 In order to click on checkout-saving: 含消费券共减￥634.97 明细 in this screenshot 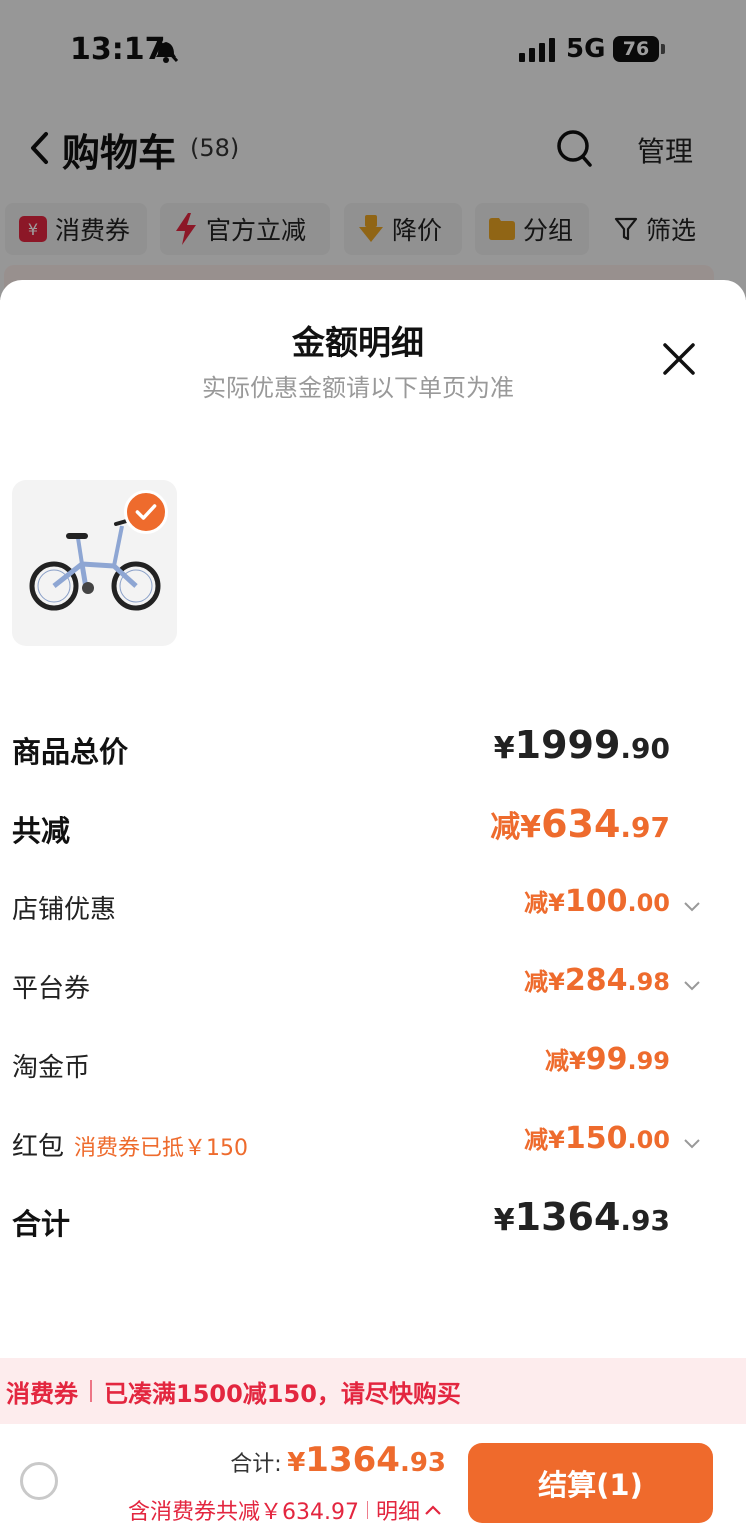, I will do `click(285, 1510)`.